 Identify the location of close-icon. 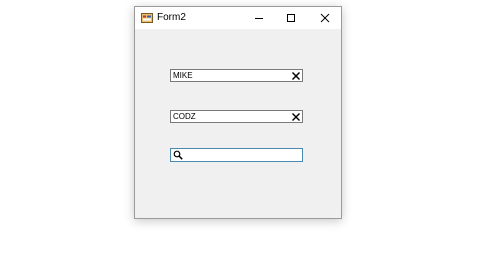
(325, 18).